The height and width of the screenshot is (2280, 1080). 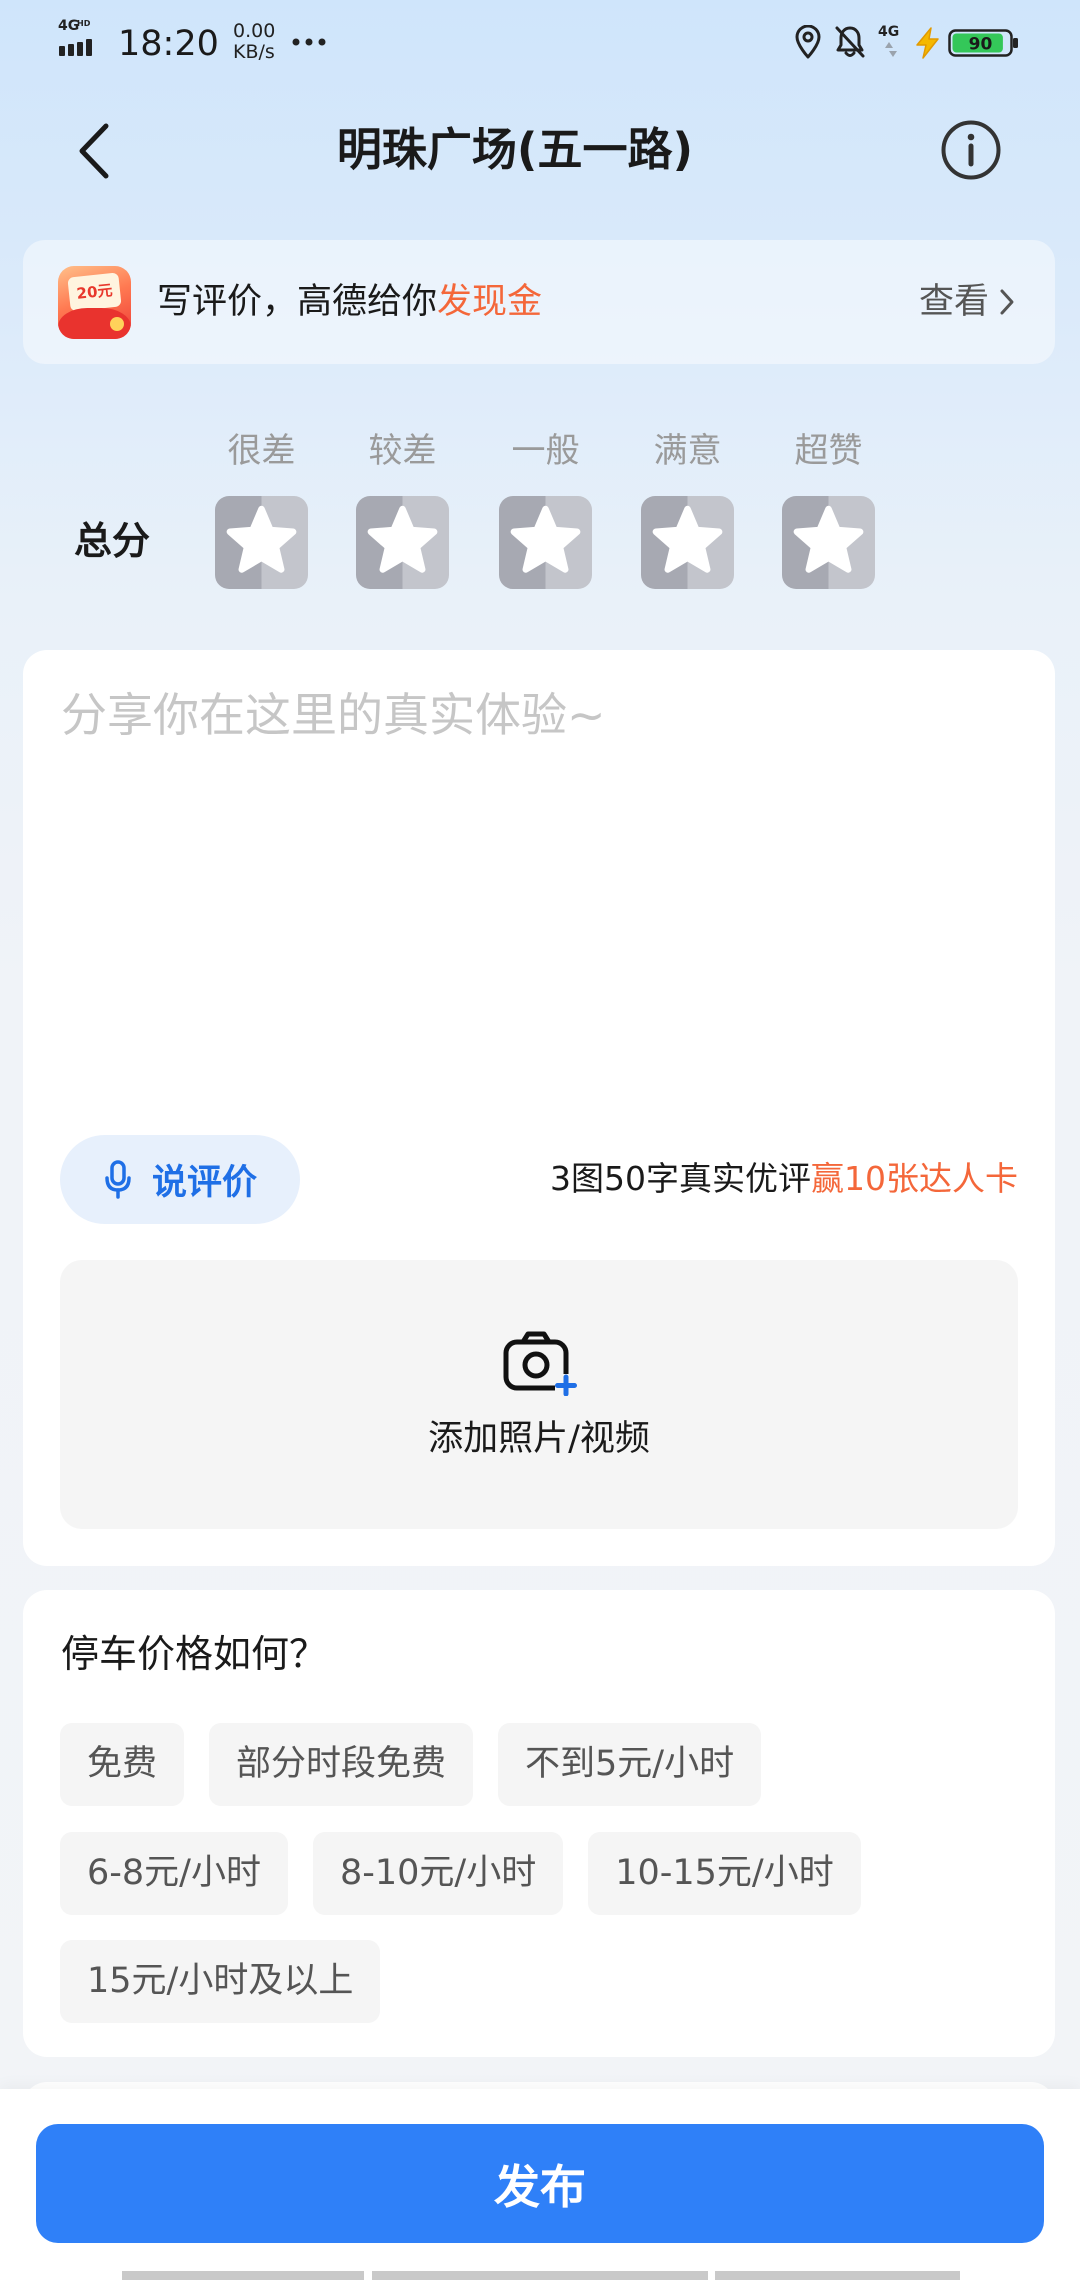 I want to click on rating-total-label: 总分, so click(x=112, y=541).